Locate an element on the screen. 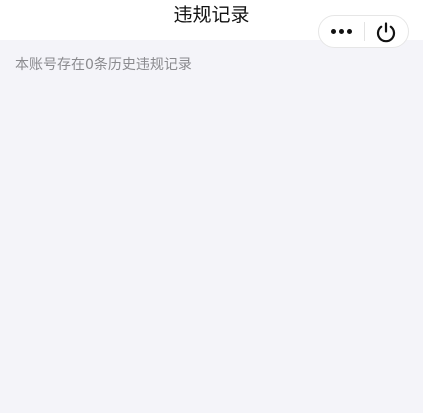 The width and height of the screenshot is (423, 413). mini-program-capsule is located at coordinates (363, 31).